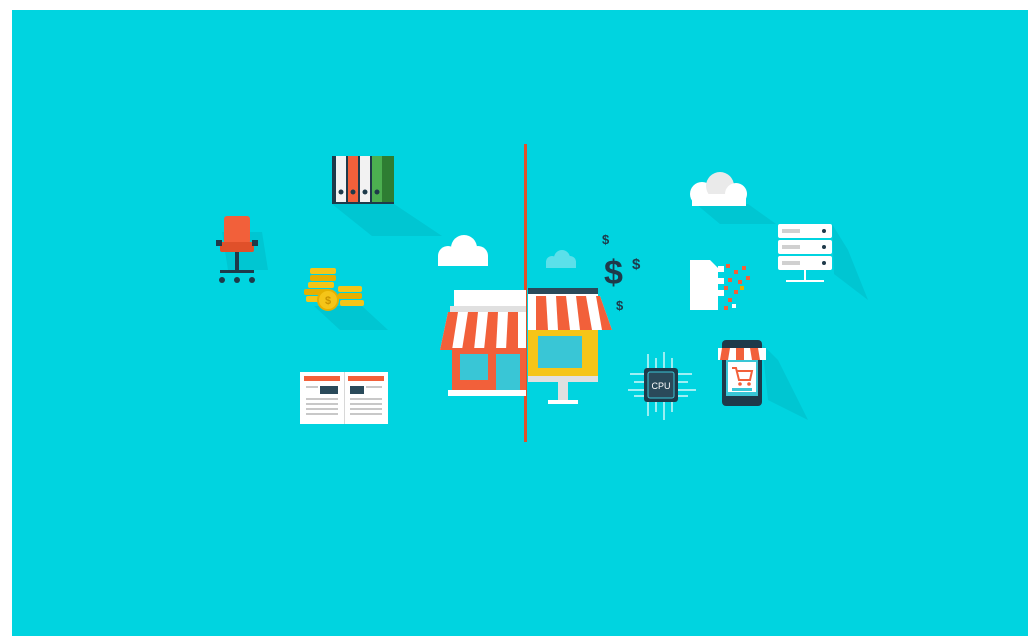 The height and width of the screenshot is (636, 1028). Describe the element at coordinates (763, 380) in the screenshot. I see `mobile-shop-icon` at that location.